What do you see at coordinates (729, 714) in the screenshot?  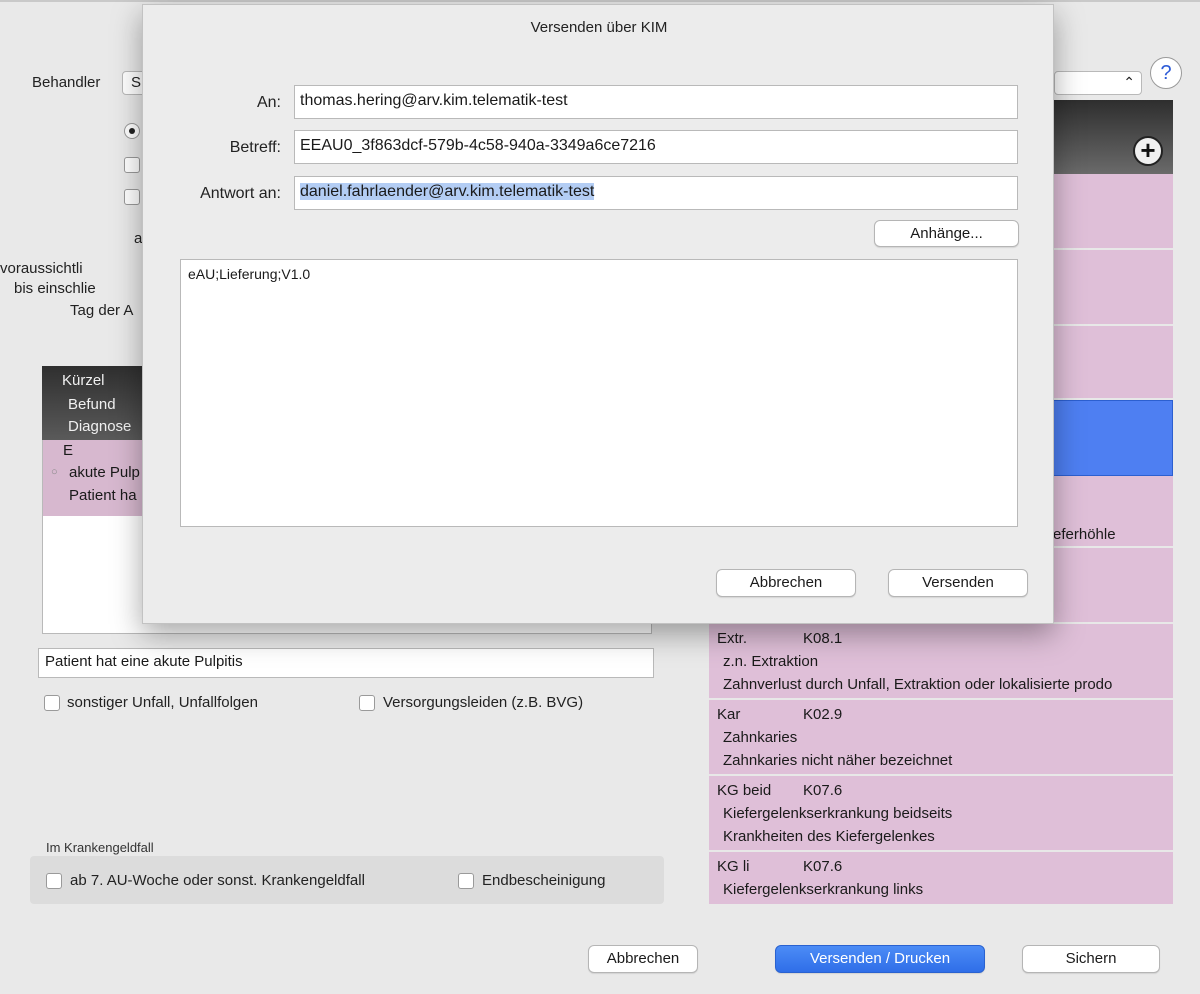 I see `row-code: Kar` at bounding box center [729, 714].